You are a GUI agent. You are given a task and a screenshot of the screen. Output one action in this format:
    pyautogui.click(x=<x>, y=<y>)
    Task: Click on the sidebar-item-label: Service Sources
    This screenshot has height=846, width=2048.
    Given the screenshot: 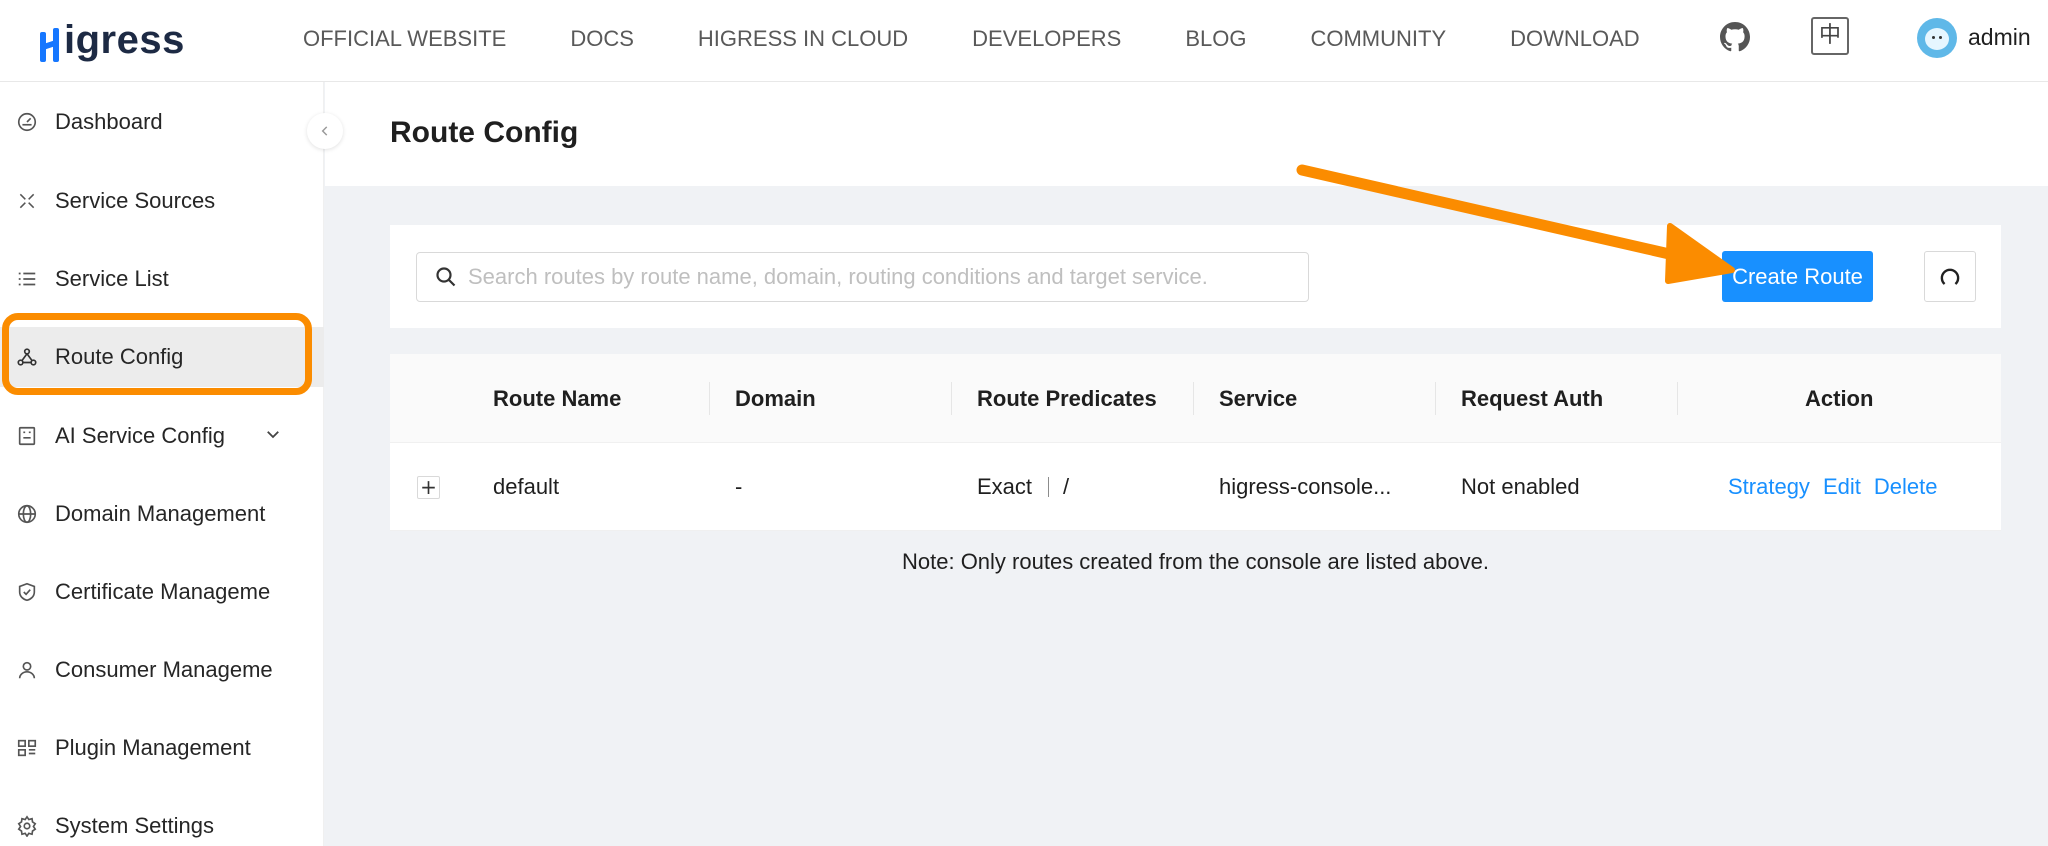 What is the action you would take?
    pyautogui.click(x=135, y=200)
    